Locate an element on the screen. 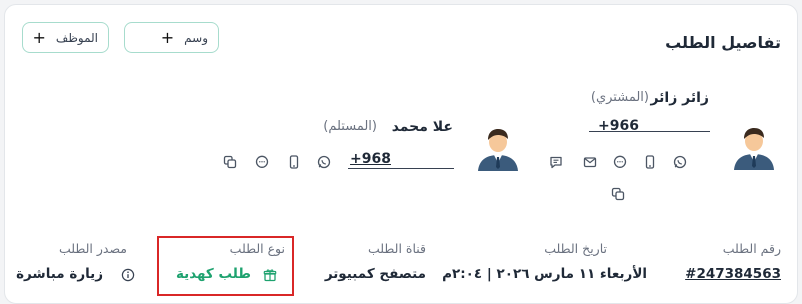 The width and height of the screenshot is (802, 304). order-source-value: زيارة مباشرة is located at coordinates (59, 274).